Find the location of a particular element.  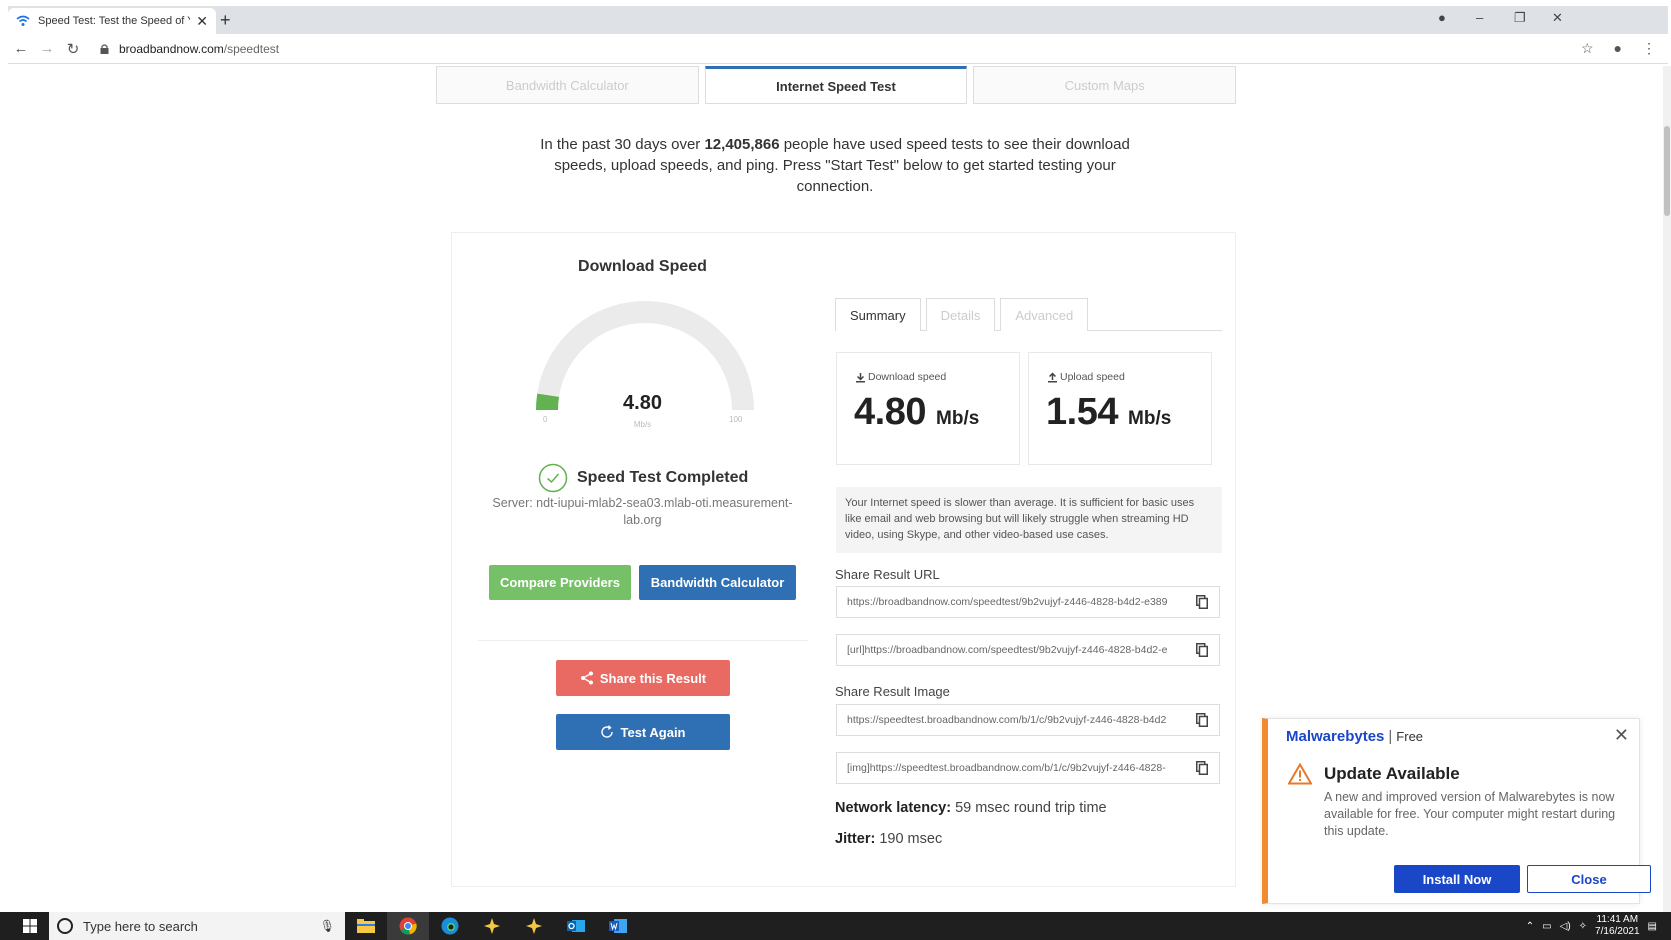

test-again-button: Test Again is located at coordinates (643, 732).